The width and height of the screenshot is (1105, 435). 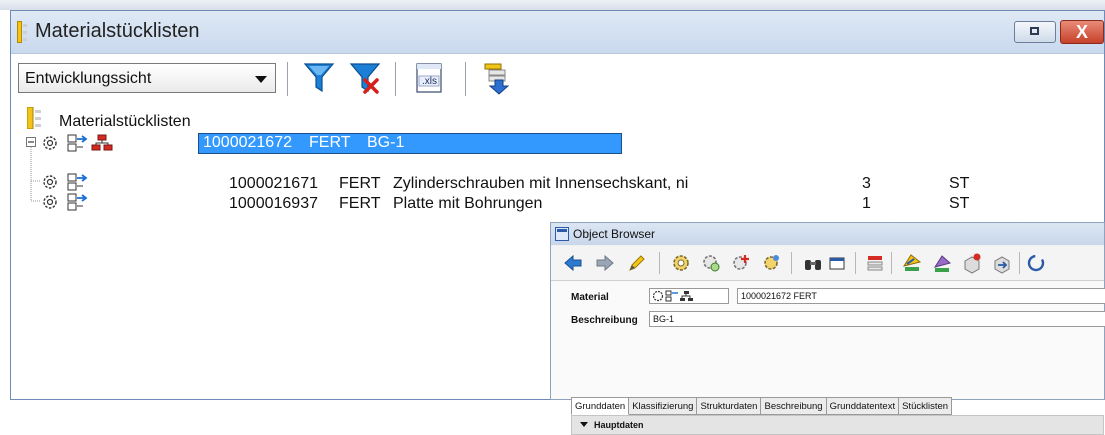 I want to click on quantity: 1, so click(x=866, y=203).